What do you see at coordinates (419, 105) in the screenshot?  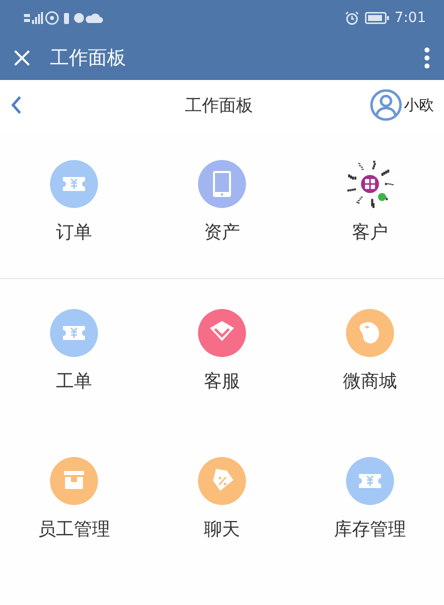 I see `user-name: 小欧` at bounding box center [419, 105].